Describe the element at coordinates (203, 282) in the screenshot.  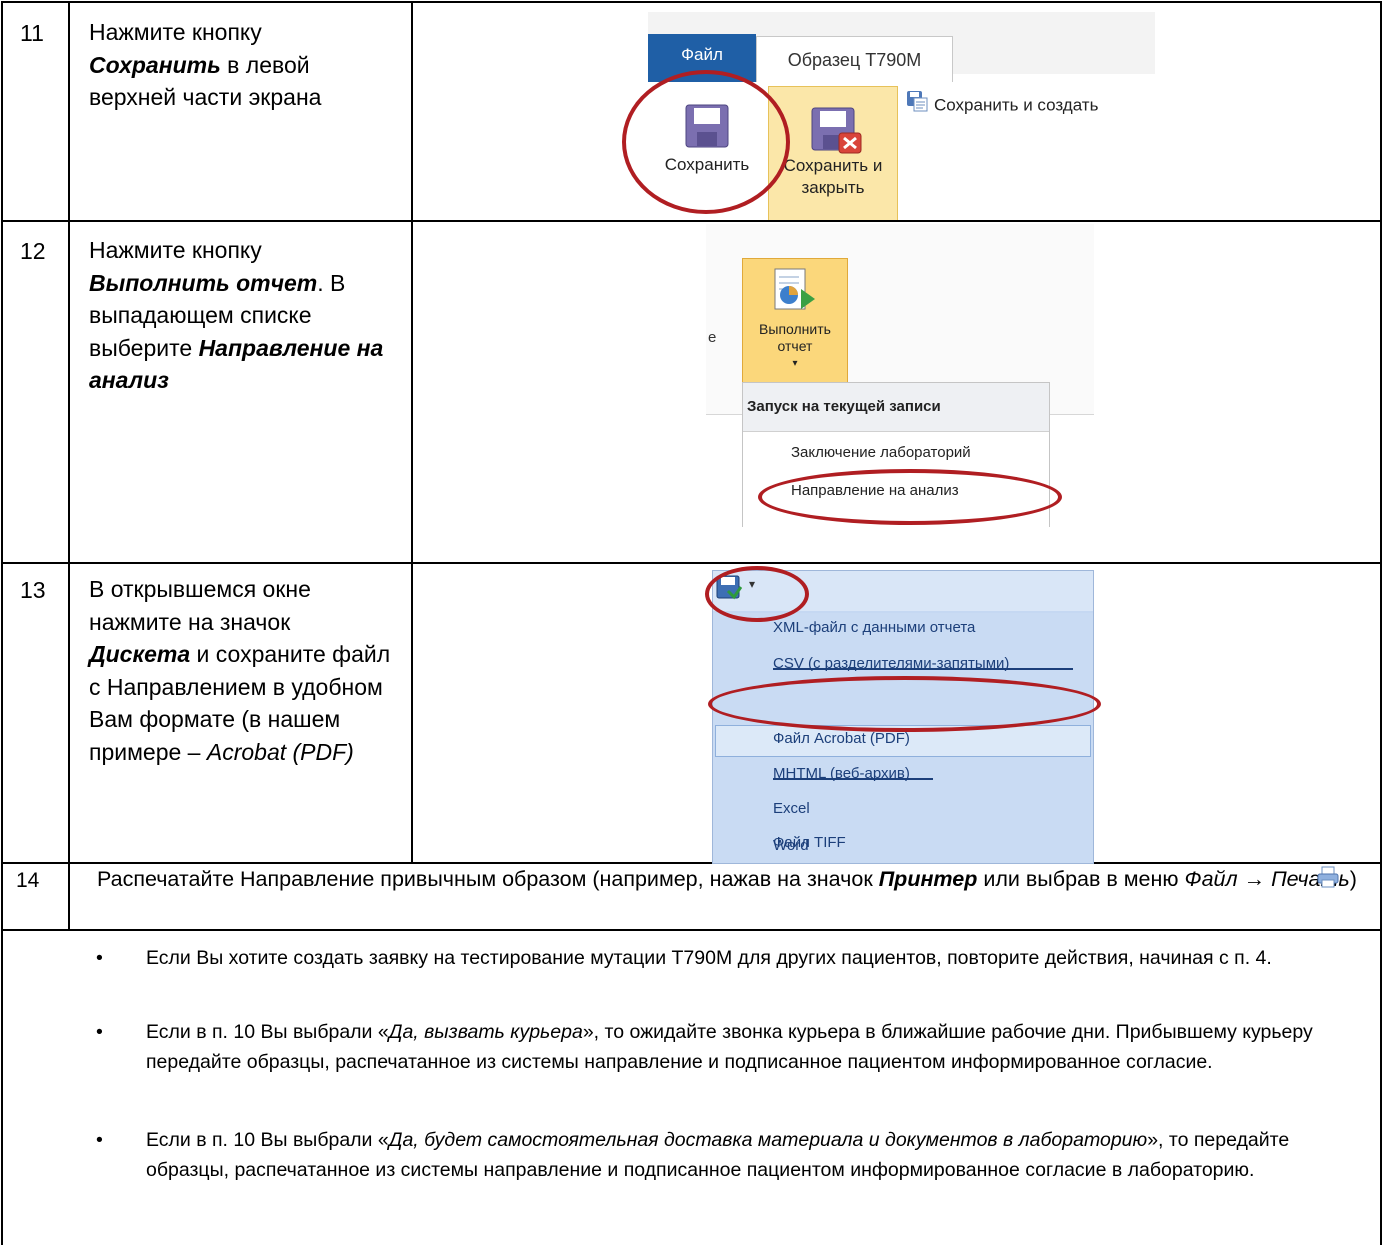
I see `text-run: Выполнить отчет` at that location.